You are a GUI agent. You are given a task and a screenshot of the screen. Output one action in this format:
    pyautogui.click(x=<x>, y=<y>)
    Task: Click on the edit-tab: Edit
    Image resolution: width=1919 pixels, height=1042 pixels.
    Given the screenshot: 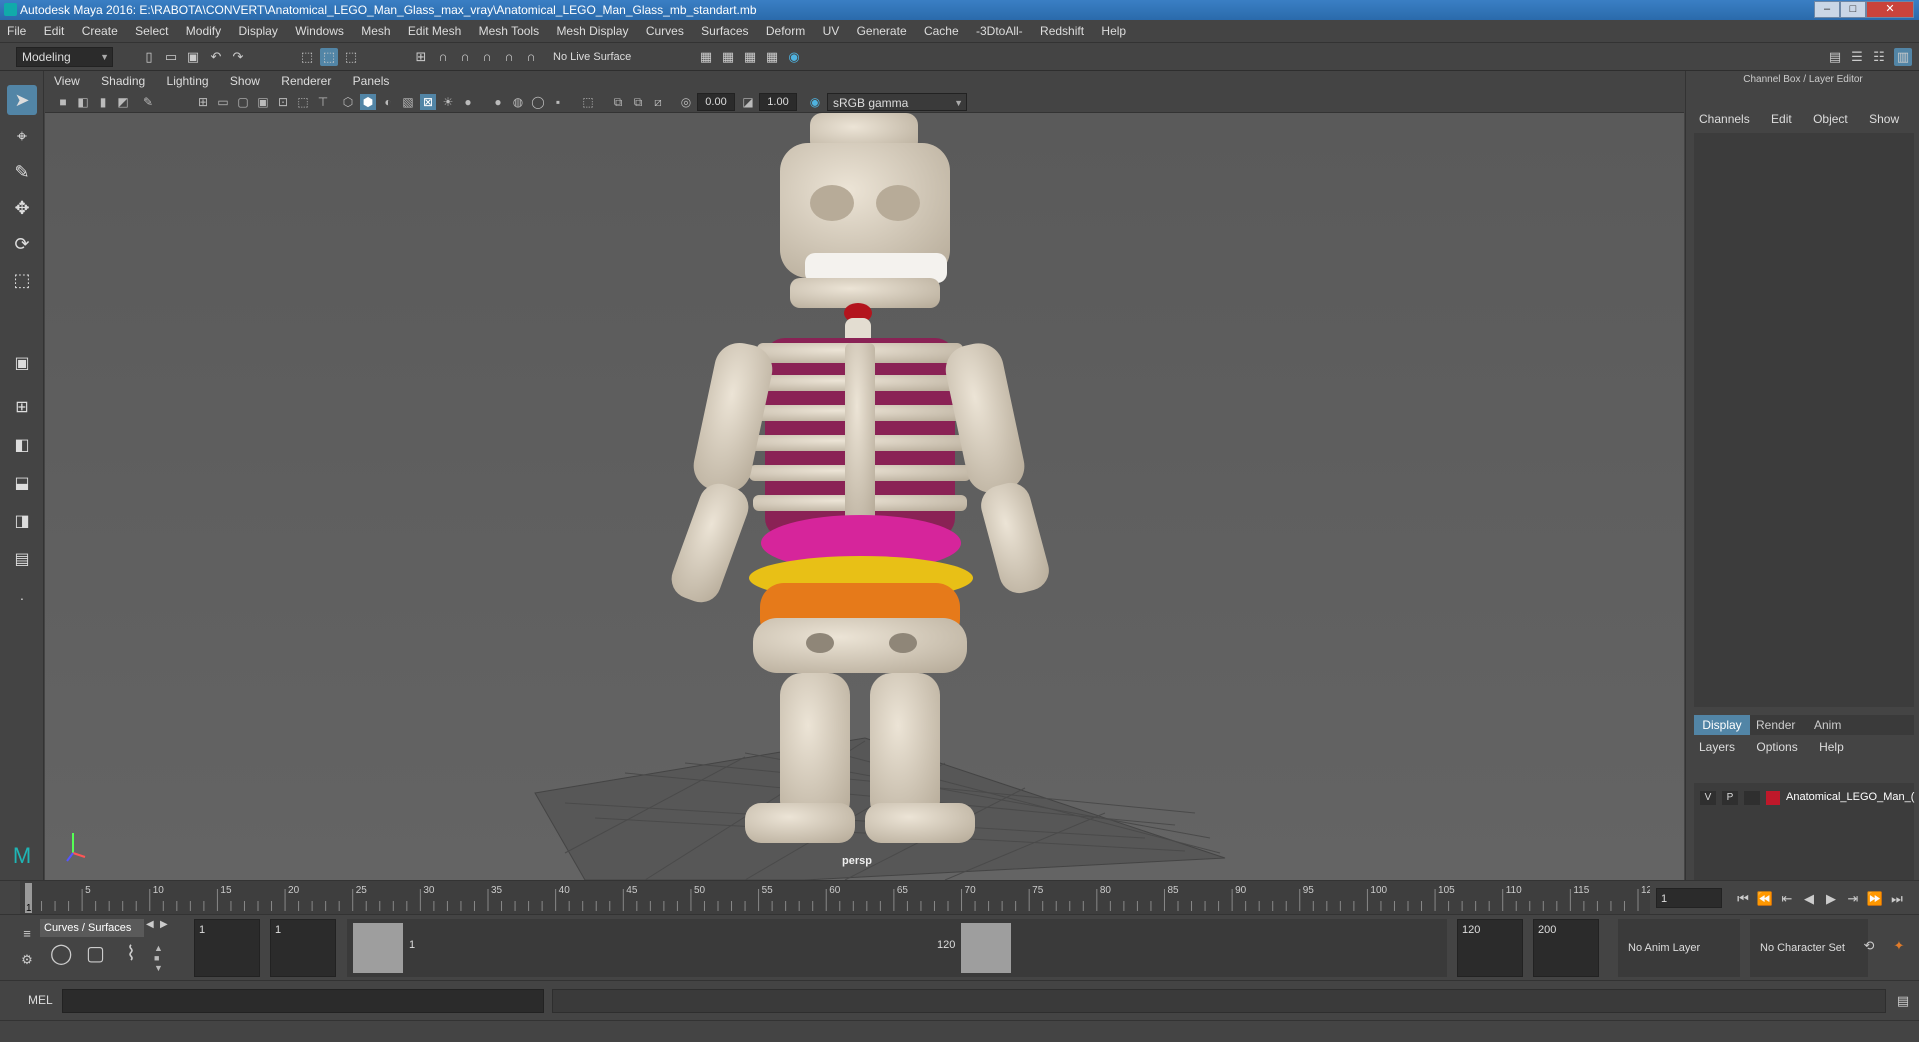 What is the action you would take?
    pyautogui.click(x=1781, y=119)
    